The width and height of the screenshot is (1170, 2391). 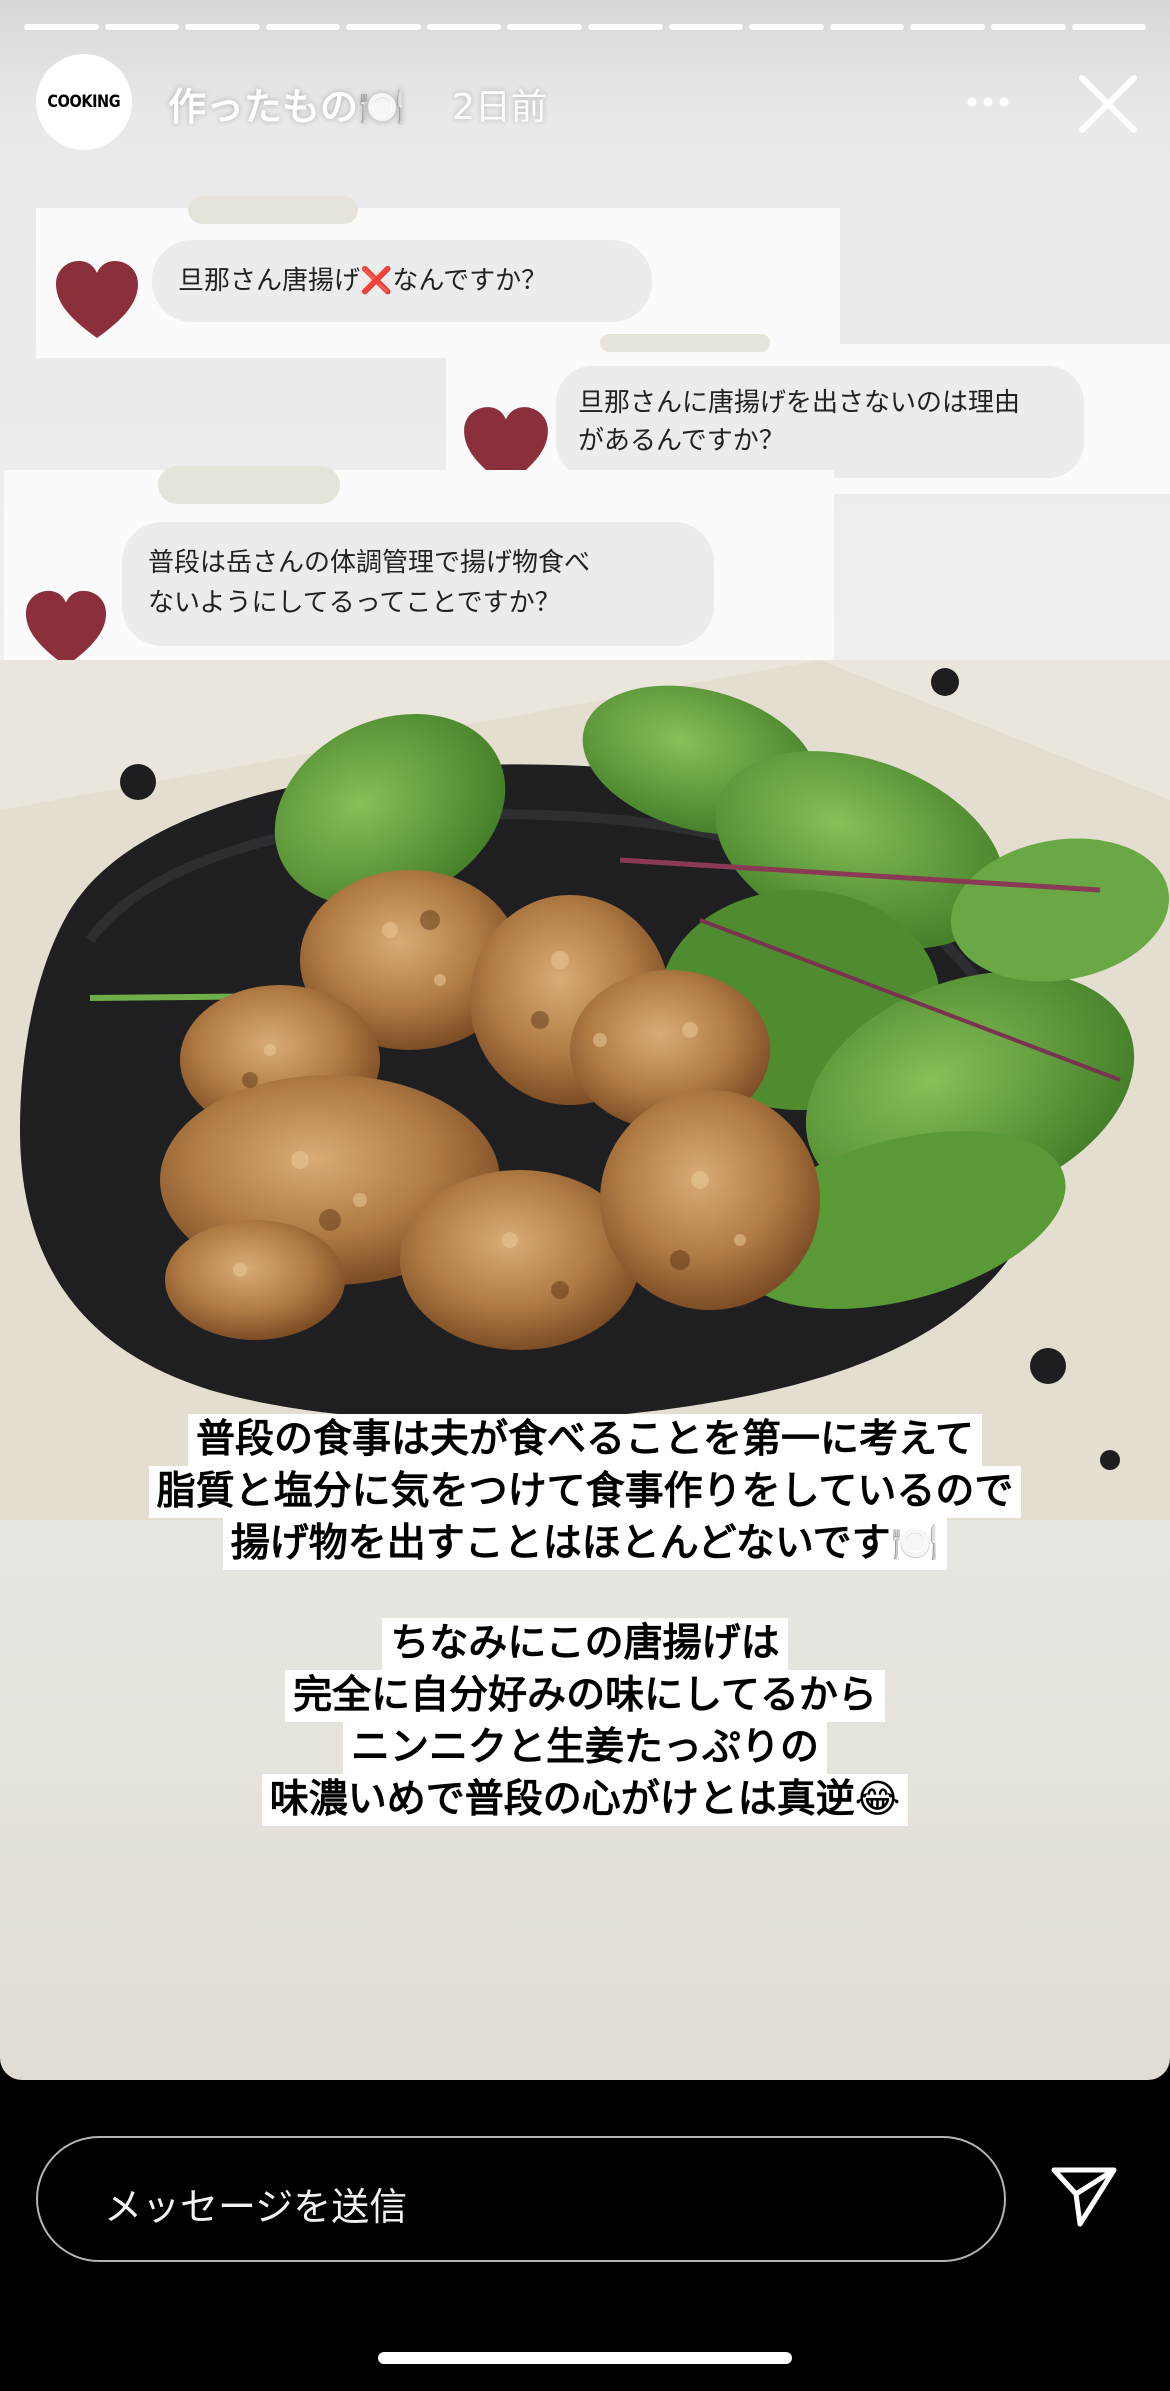 What do you see at coordinates (585, 2358) in the screenshot?
I see `home-indicator` at bounding box center [585, 2358].